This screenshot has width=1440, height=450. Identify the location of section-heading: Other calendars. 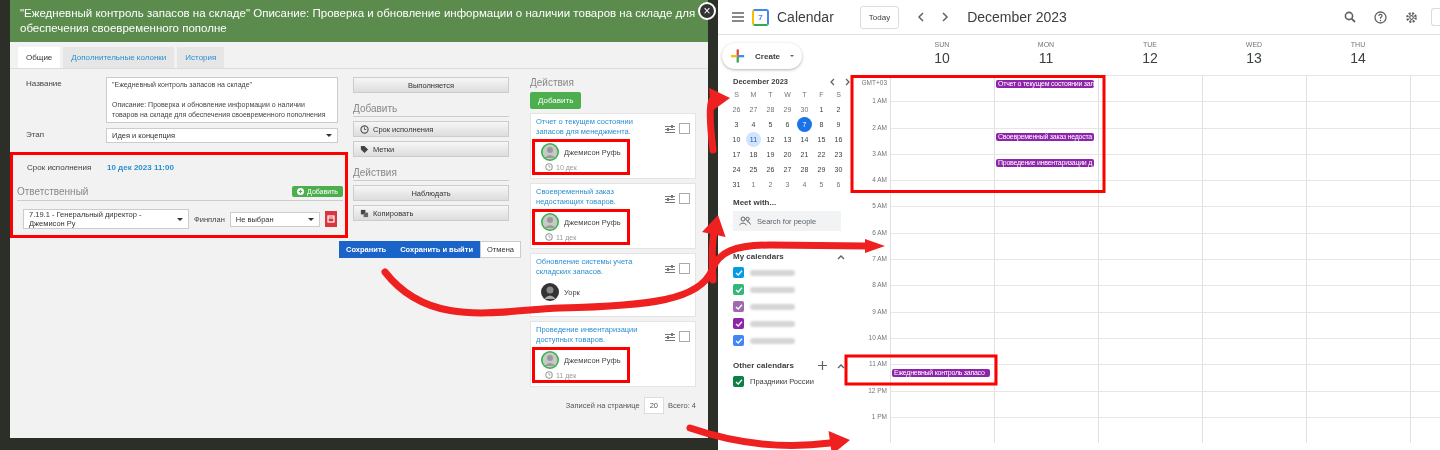
(764, 365).